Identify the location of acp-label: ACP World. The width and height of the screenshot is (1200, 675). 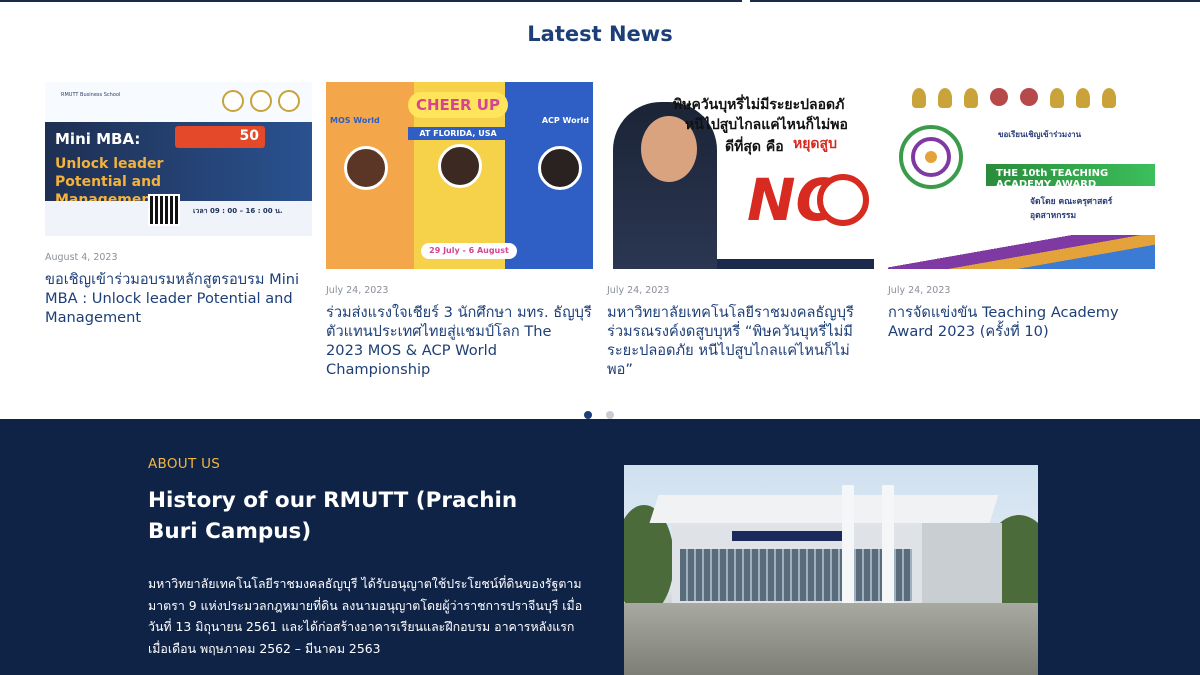
(565, 120).